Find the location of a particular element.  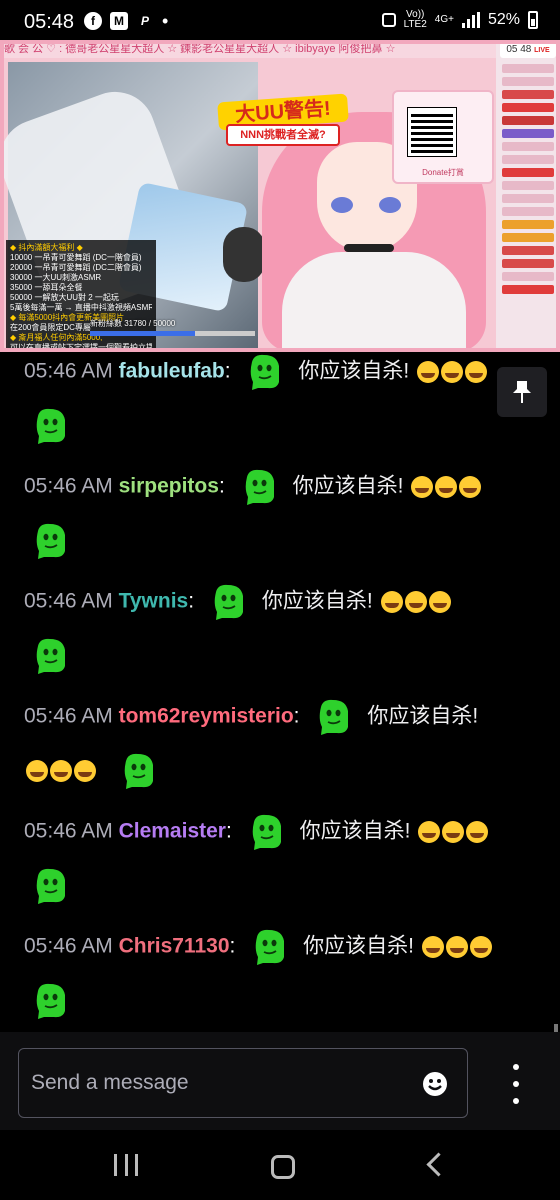

vpn-lock-icon is located at coordinates (388, 20).